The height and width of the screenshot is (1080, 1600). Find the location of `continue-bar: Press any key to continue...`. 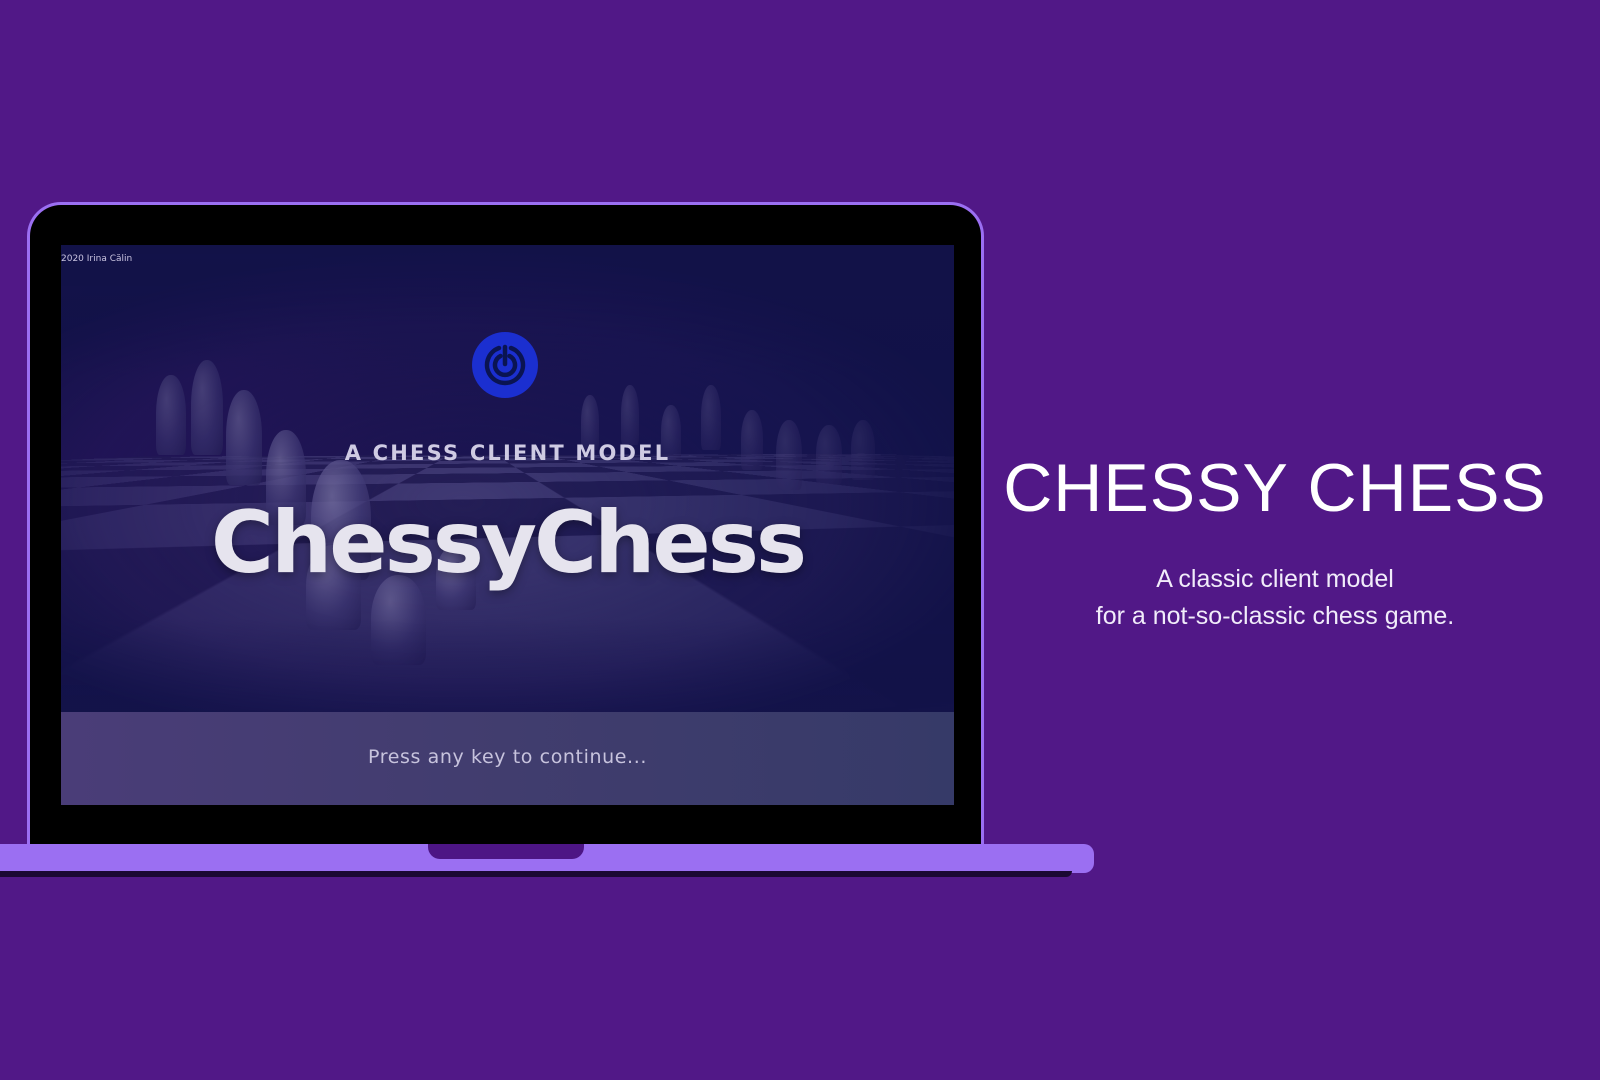

continue-bar: Press any key to continue... is located at coordinates (507, 758).